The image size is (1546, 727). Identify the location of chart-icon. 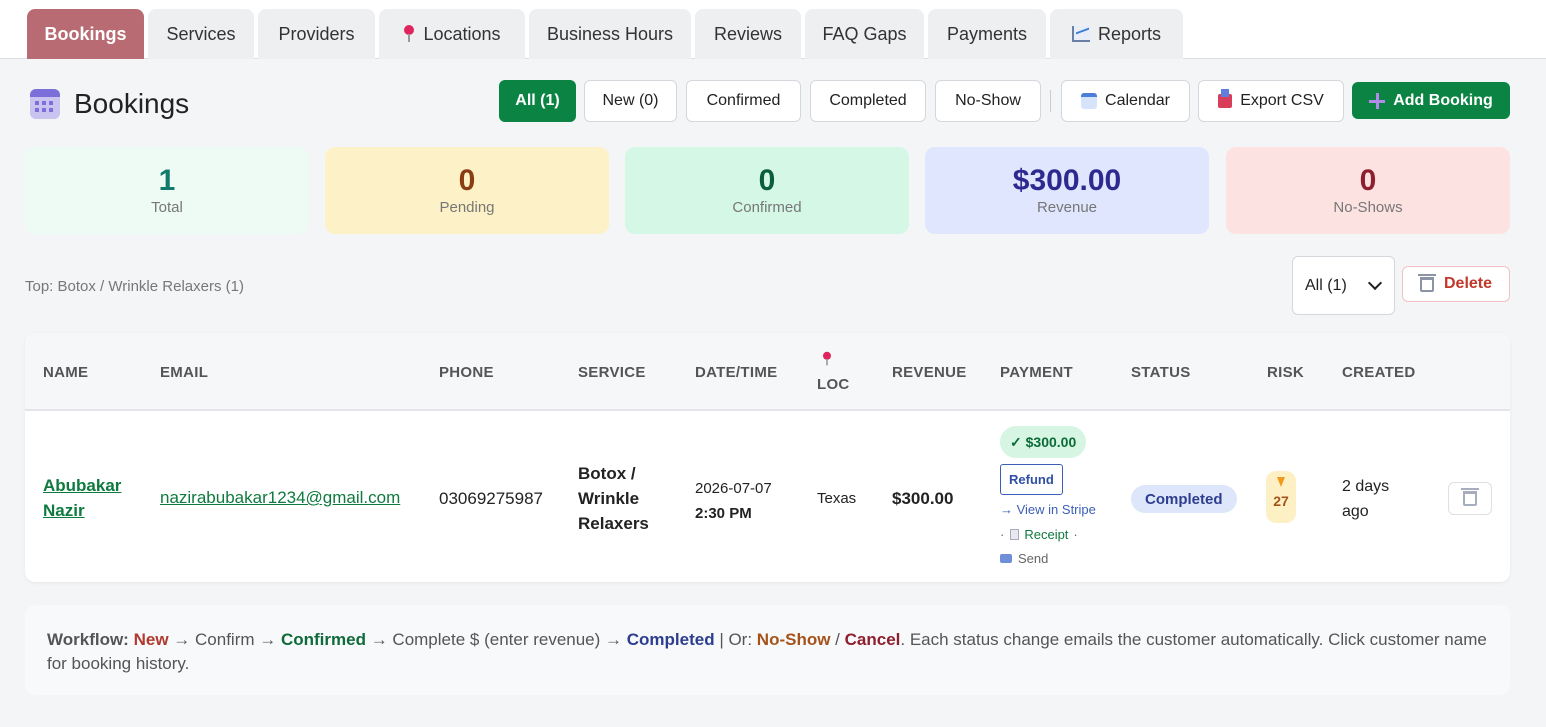
(1080, 34).